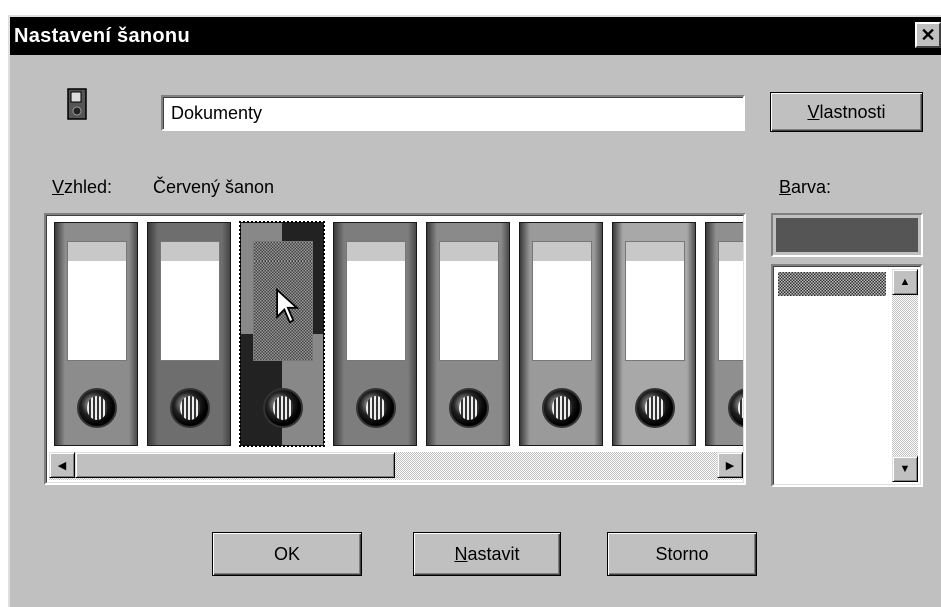  I want to click on apply-button-label: Nastavit, so click(487, 553).